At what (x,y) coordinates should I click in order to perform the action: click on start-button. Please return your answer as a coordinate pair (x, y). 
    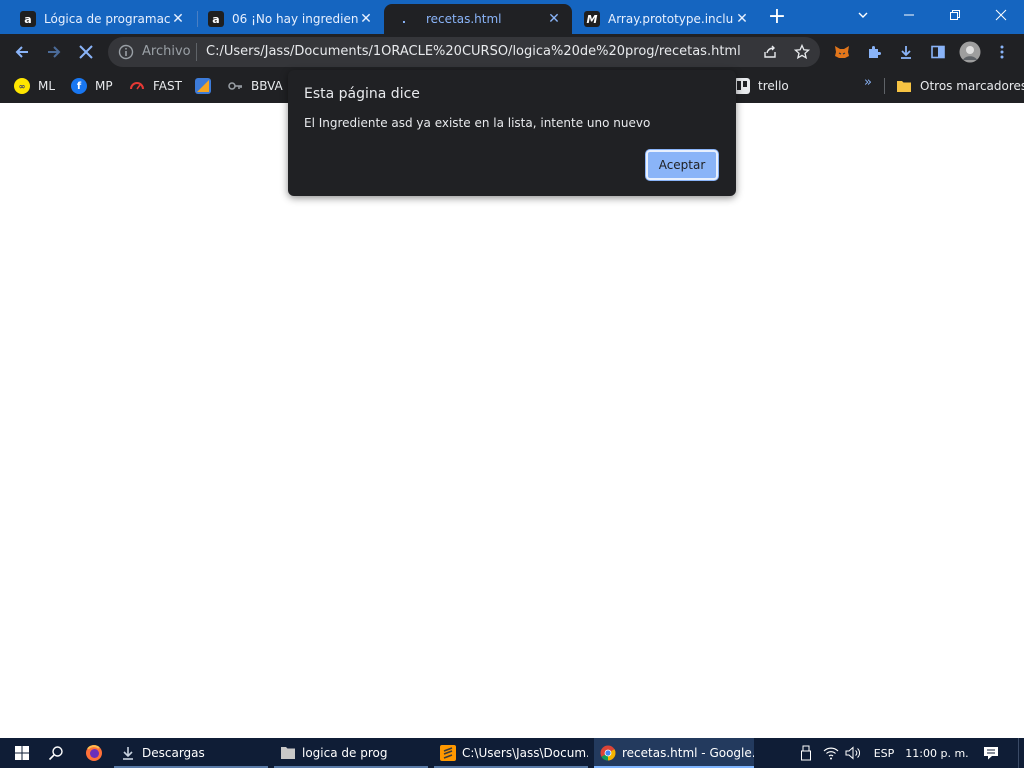
    Looking at the image, I should click on (22, 753).